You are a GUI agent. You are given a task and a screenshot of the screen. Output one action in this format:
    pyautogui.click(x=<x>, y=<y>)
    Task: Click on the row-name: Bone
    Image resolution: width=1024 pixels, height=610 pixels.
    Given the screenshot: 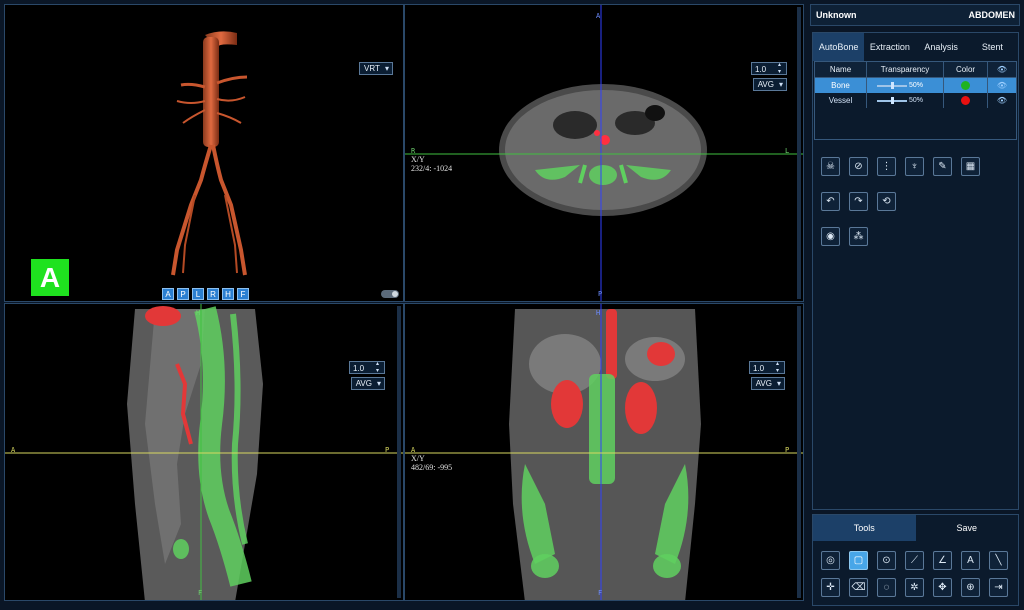 What is the action you would take?
    pyautogui.click(x=841, y=85)
    